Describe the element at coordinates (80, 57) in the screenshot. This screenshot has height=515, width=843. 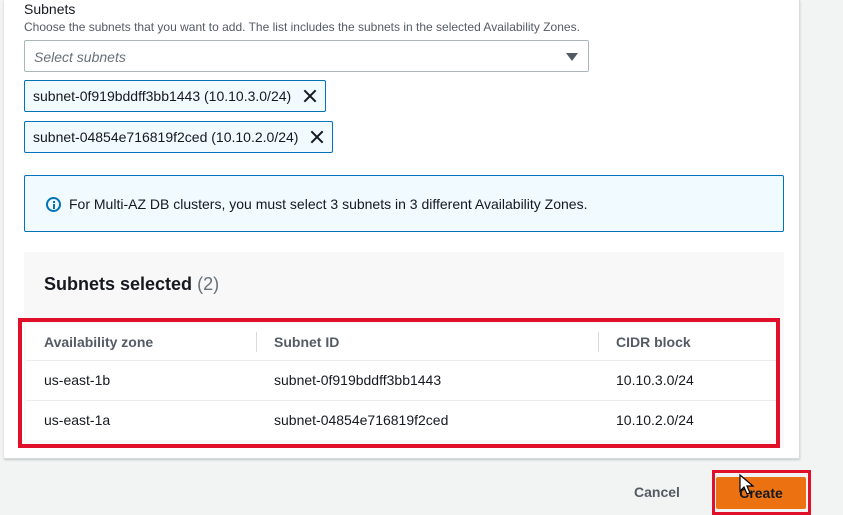
I see `select-subnets-placeholder: Select subnets` at that location.